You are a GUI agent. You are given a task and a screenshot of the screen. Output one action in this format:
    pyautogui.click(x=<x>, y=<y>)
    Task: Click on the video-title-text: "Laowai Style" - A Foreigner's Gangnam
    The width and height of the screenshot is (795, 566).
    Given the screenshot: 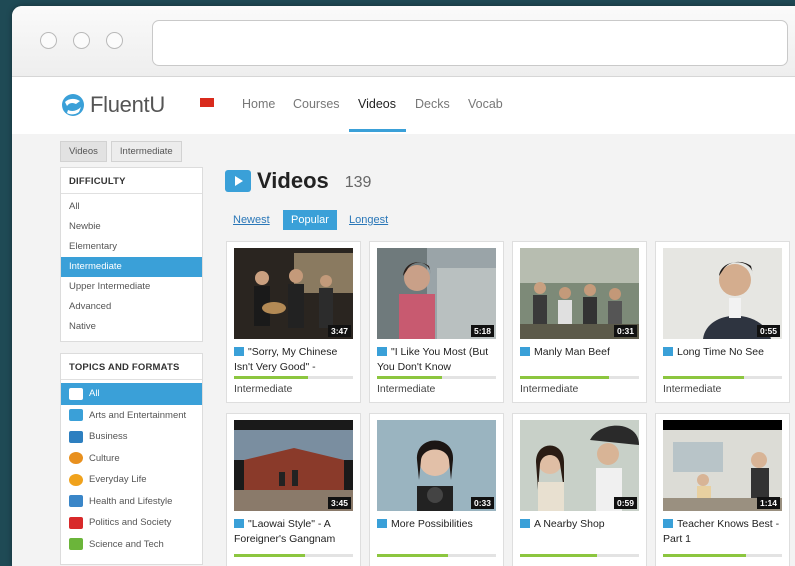 What is the action you would take?
    pyautogui.click(x=285, y=531)
    